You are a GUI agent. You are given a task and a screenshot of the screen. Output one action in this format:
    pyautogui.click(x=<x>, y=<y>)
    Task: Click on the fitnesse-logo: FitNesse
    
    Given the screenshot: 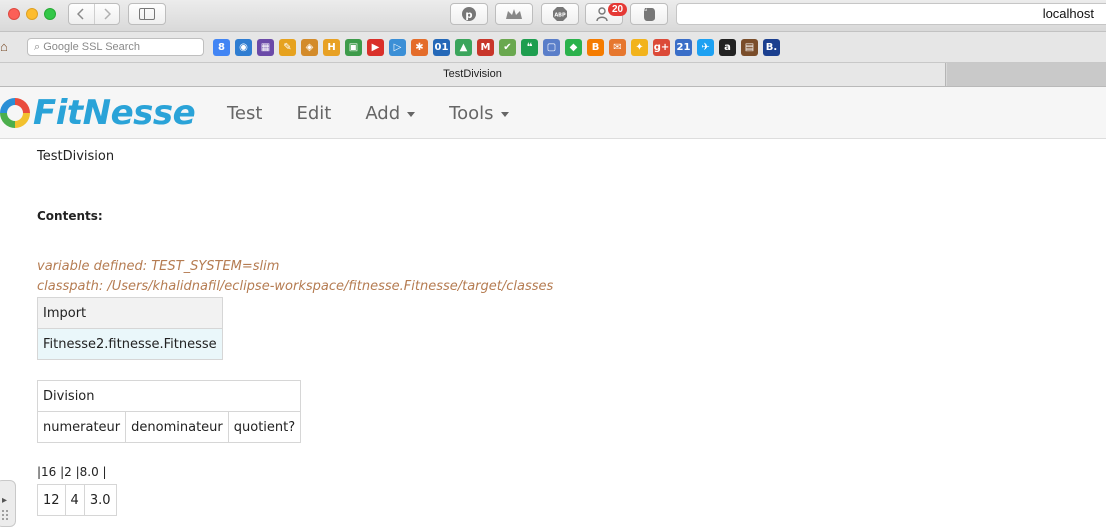 What is the action you would take?
    pyautogui.click(x=98, y=113)
    